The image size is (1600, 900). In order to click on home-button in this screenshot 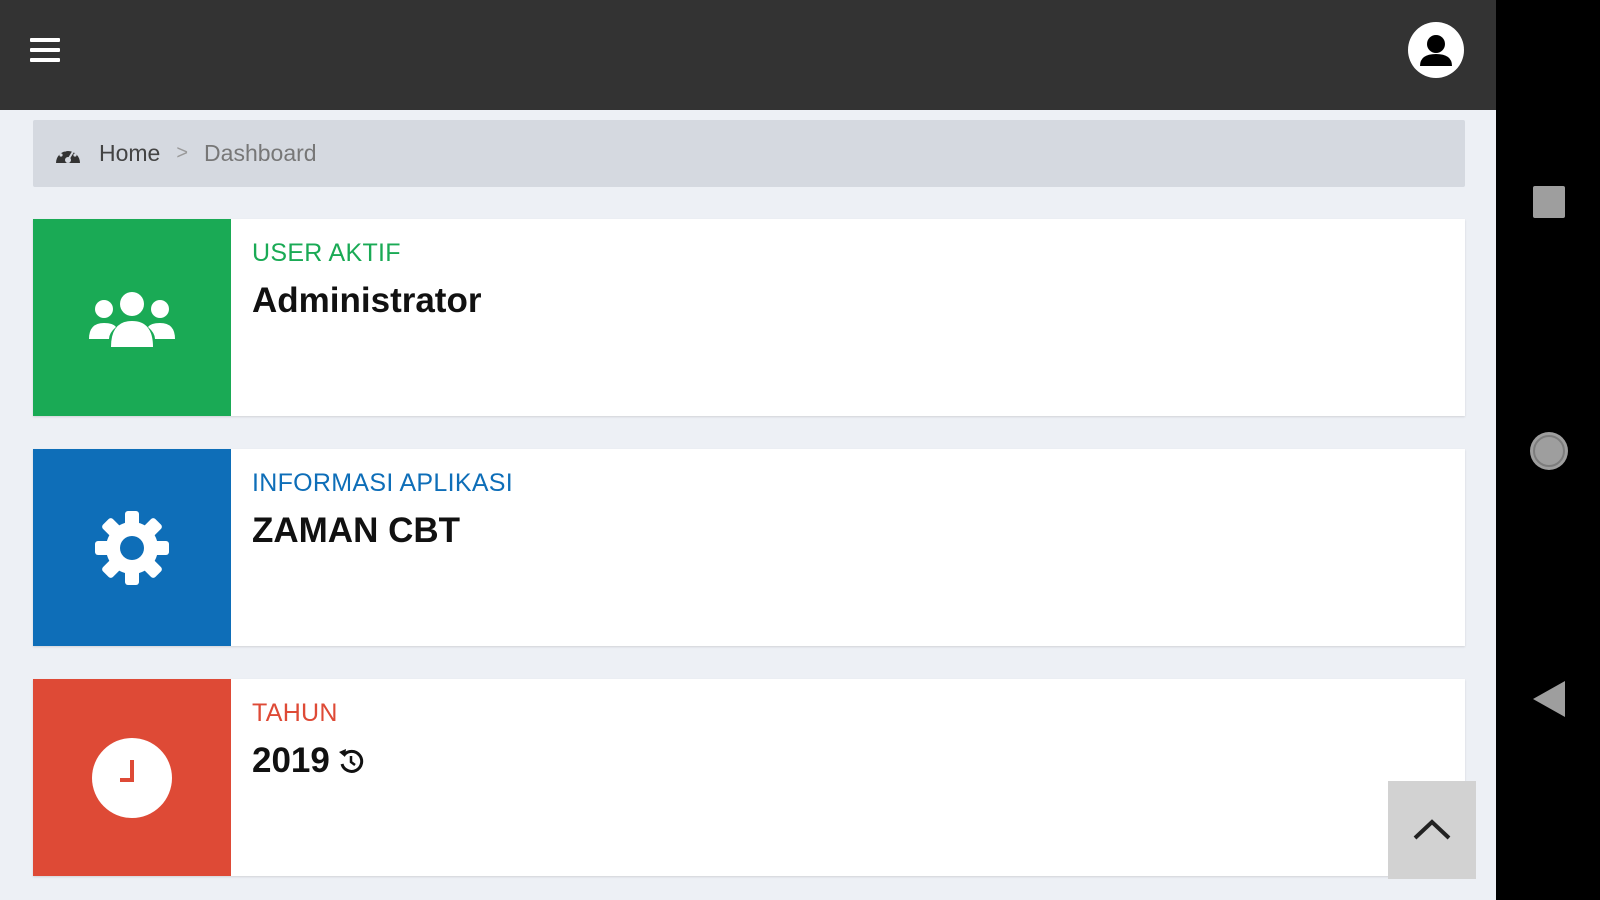, I will do `click(1549, 453)`.